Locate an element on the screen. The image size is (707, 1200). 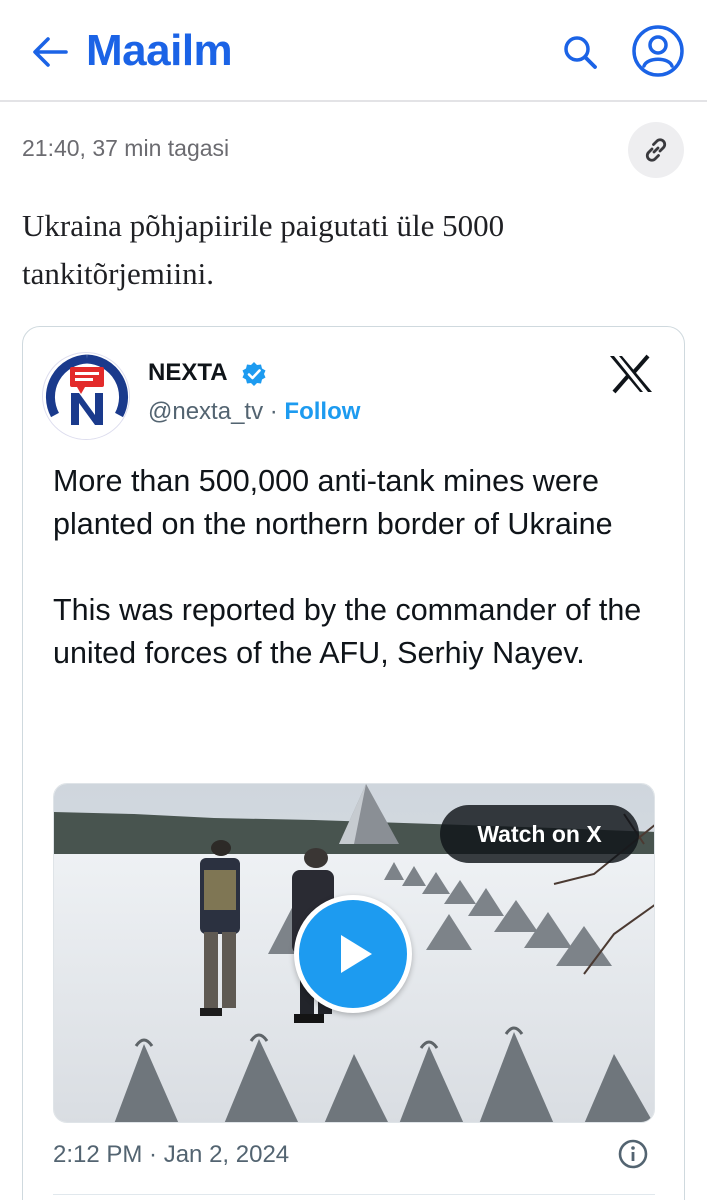
search-button is located at coordinates (580, 52).